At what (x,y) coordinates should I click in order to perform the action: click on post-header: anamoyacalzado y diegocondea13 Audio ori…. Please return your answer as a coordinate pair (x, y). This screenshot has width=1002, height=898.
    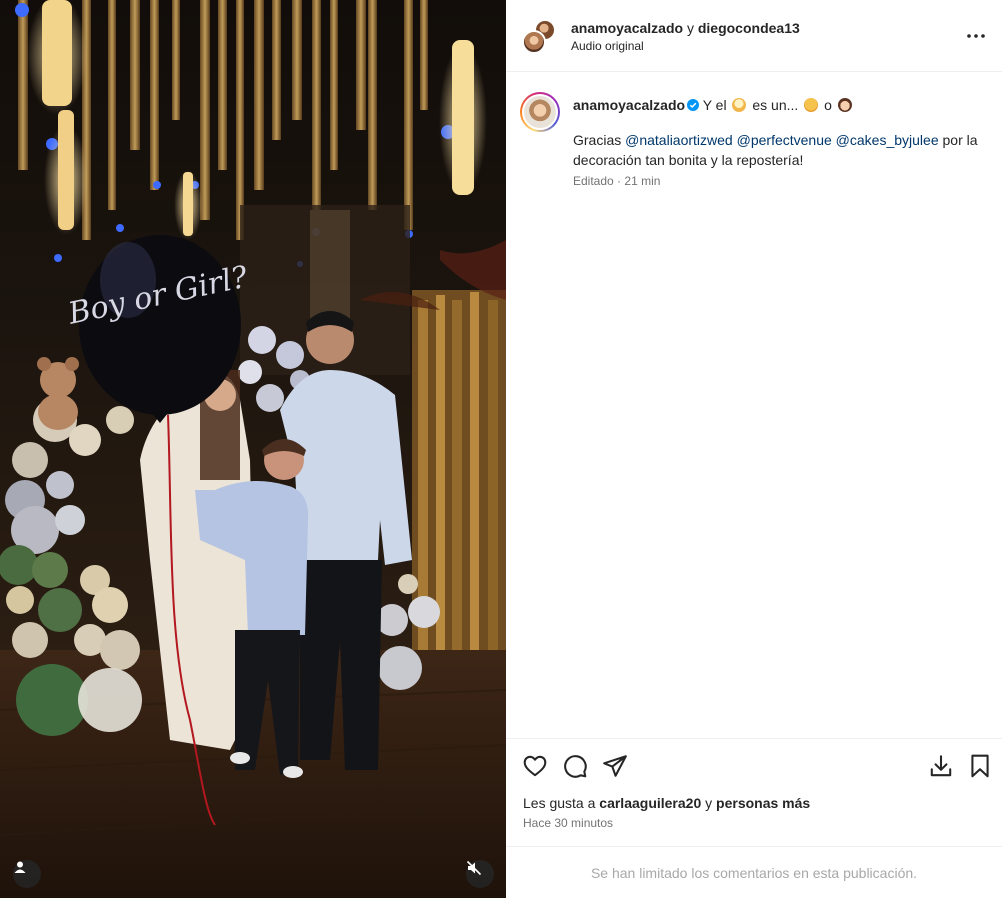
    Looking at the image, I should click on (754, 36).